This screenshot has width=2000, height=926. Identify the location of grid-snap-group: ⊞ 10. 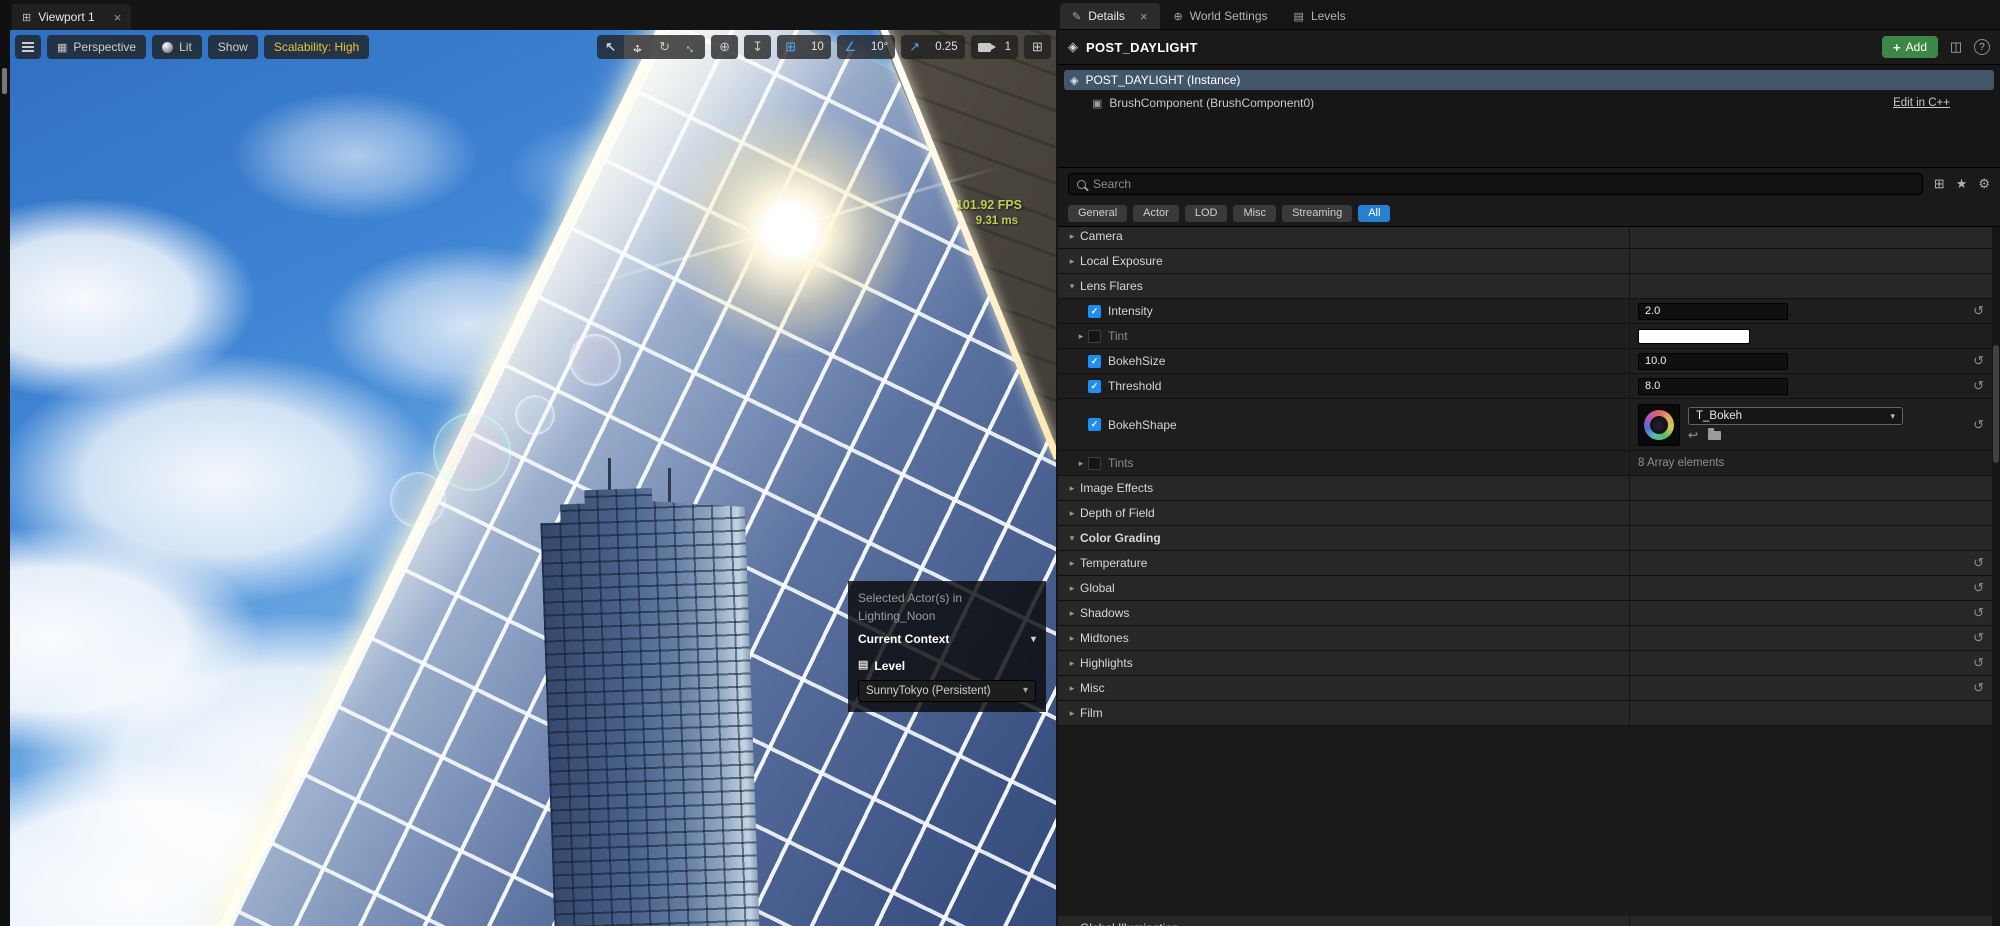
(804, 47).